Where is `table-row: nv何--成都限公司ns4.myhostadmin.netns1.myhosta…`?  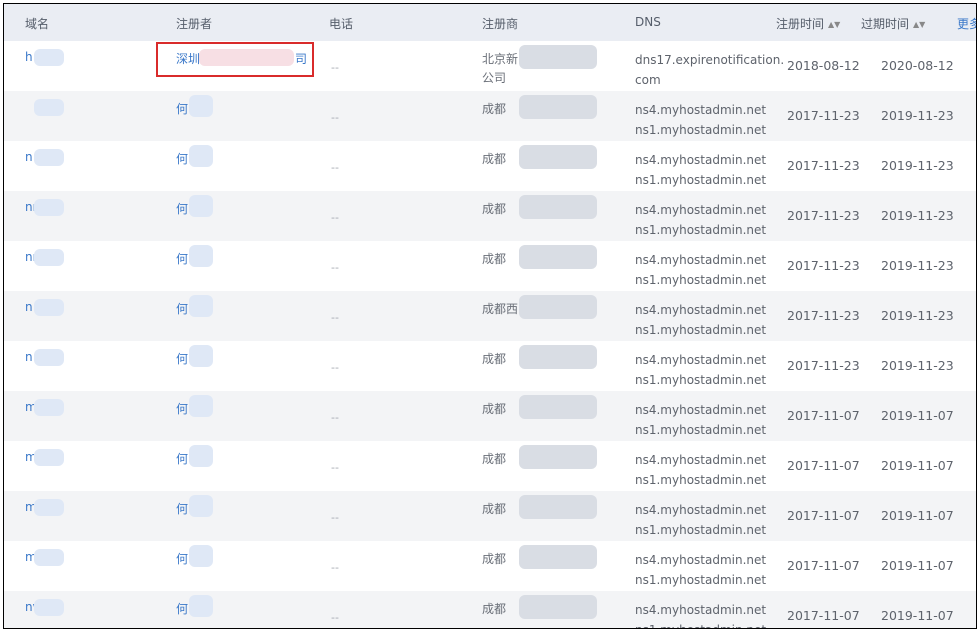 table-row: nv何--成都限公司ns4.myhostadmin.netns1.myhosta… is located at coordinates (490, 609).